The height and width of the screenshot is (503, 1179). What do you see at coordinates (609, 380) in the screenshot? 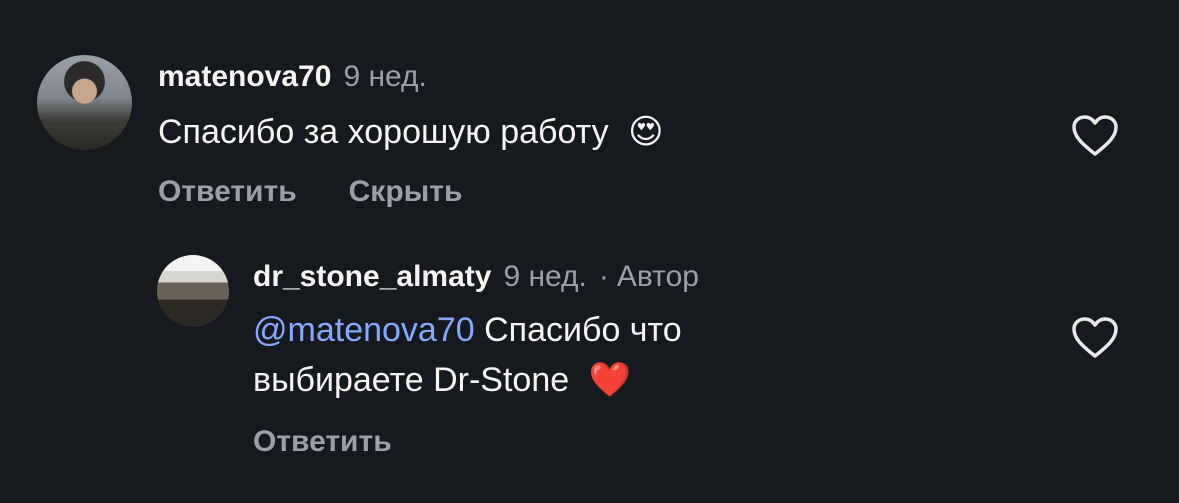
I see `red-heart-emoji-icon: ❤️` at bounding box center [609, 380].